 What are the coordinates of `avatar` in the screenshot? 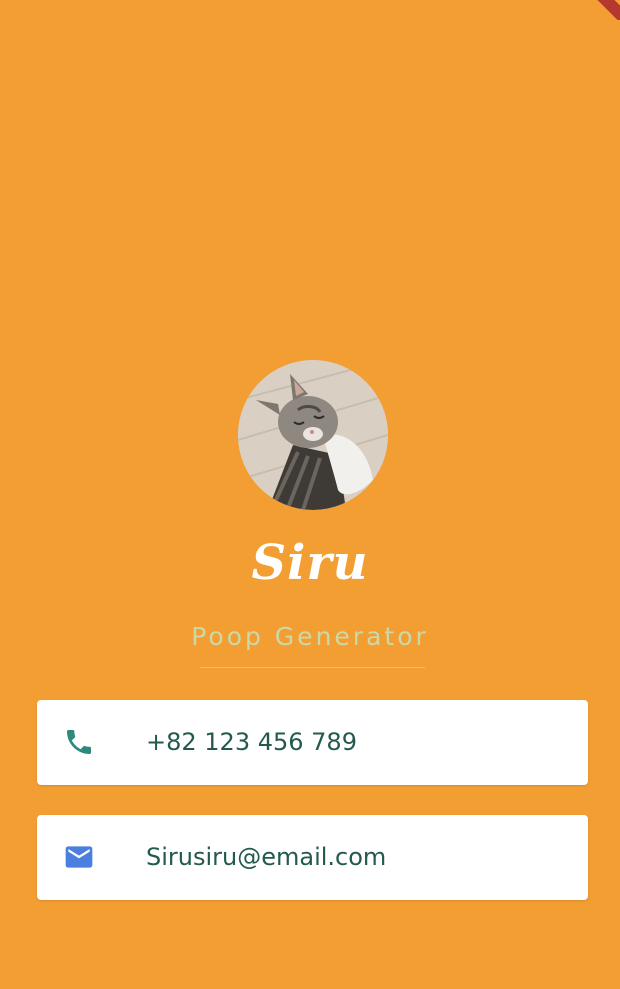 It's located at (313, 435).